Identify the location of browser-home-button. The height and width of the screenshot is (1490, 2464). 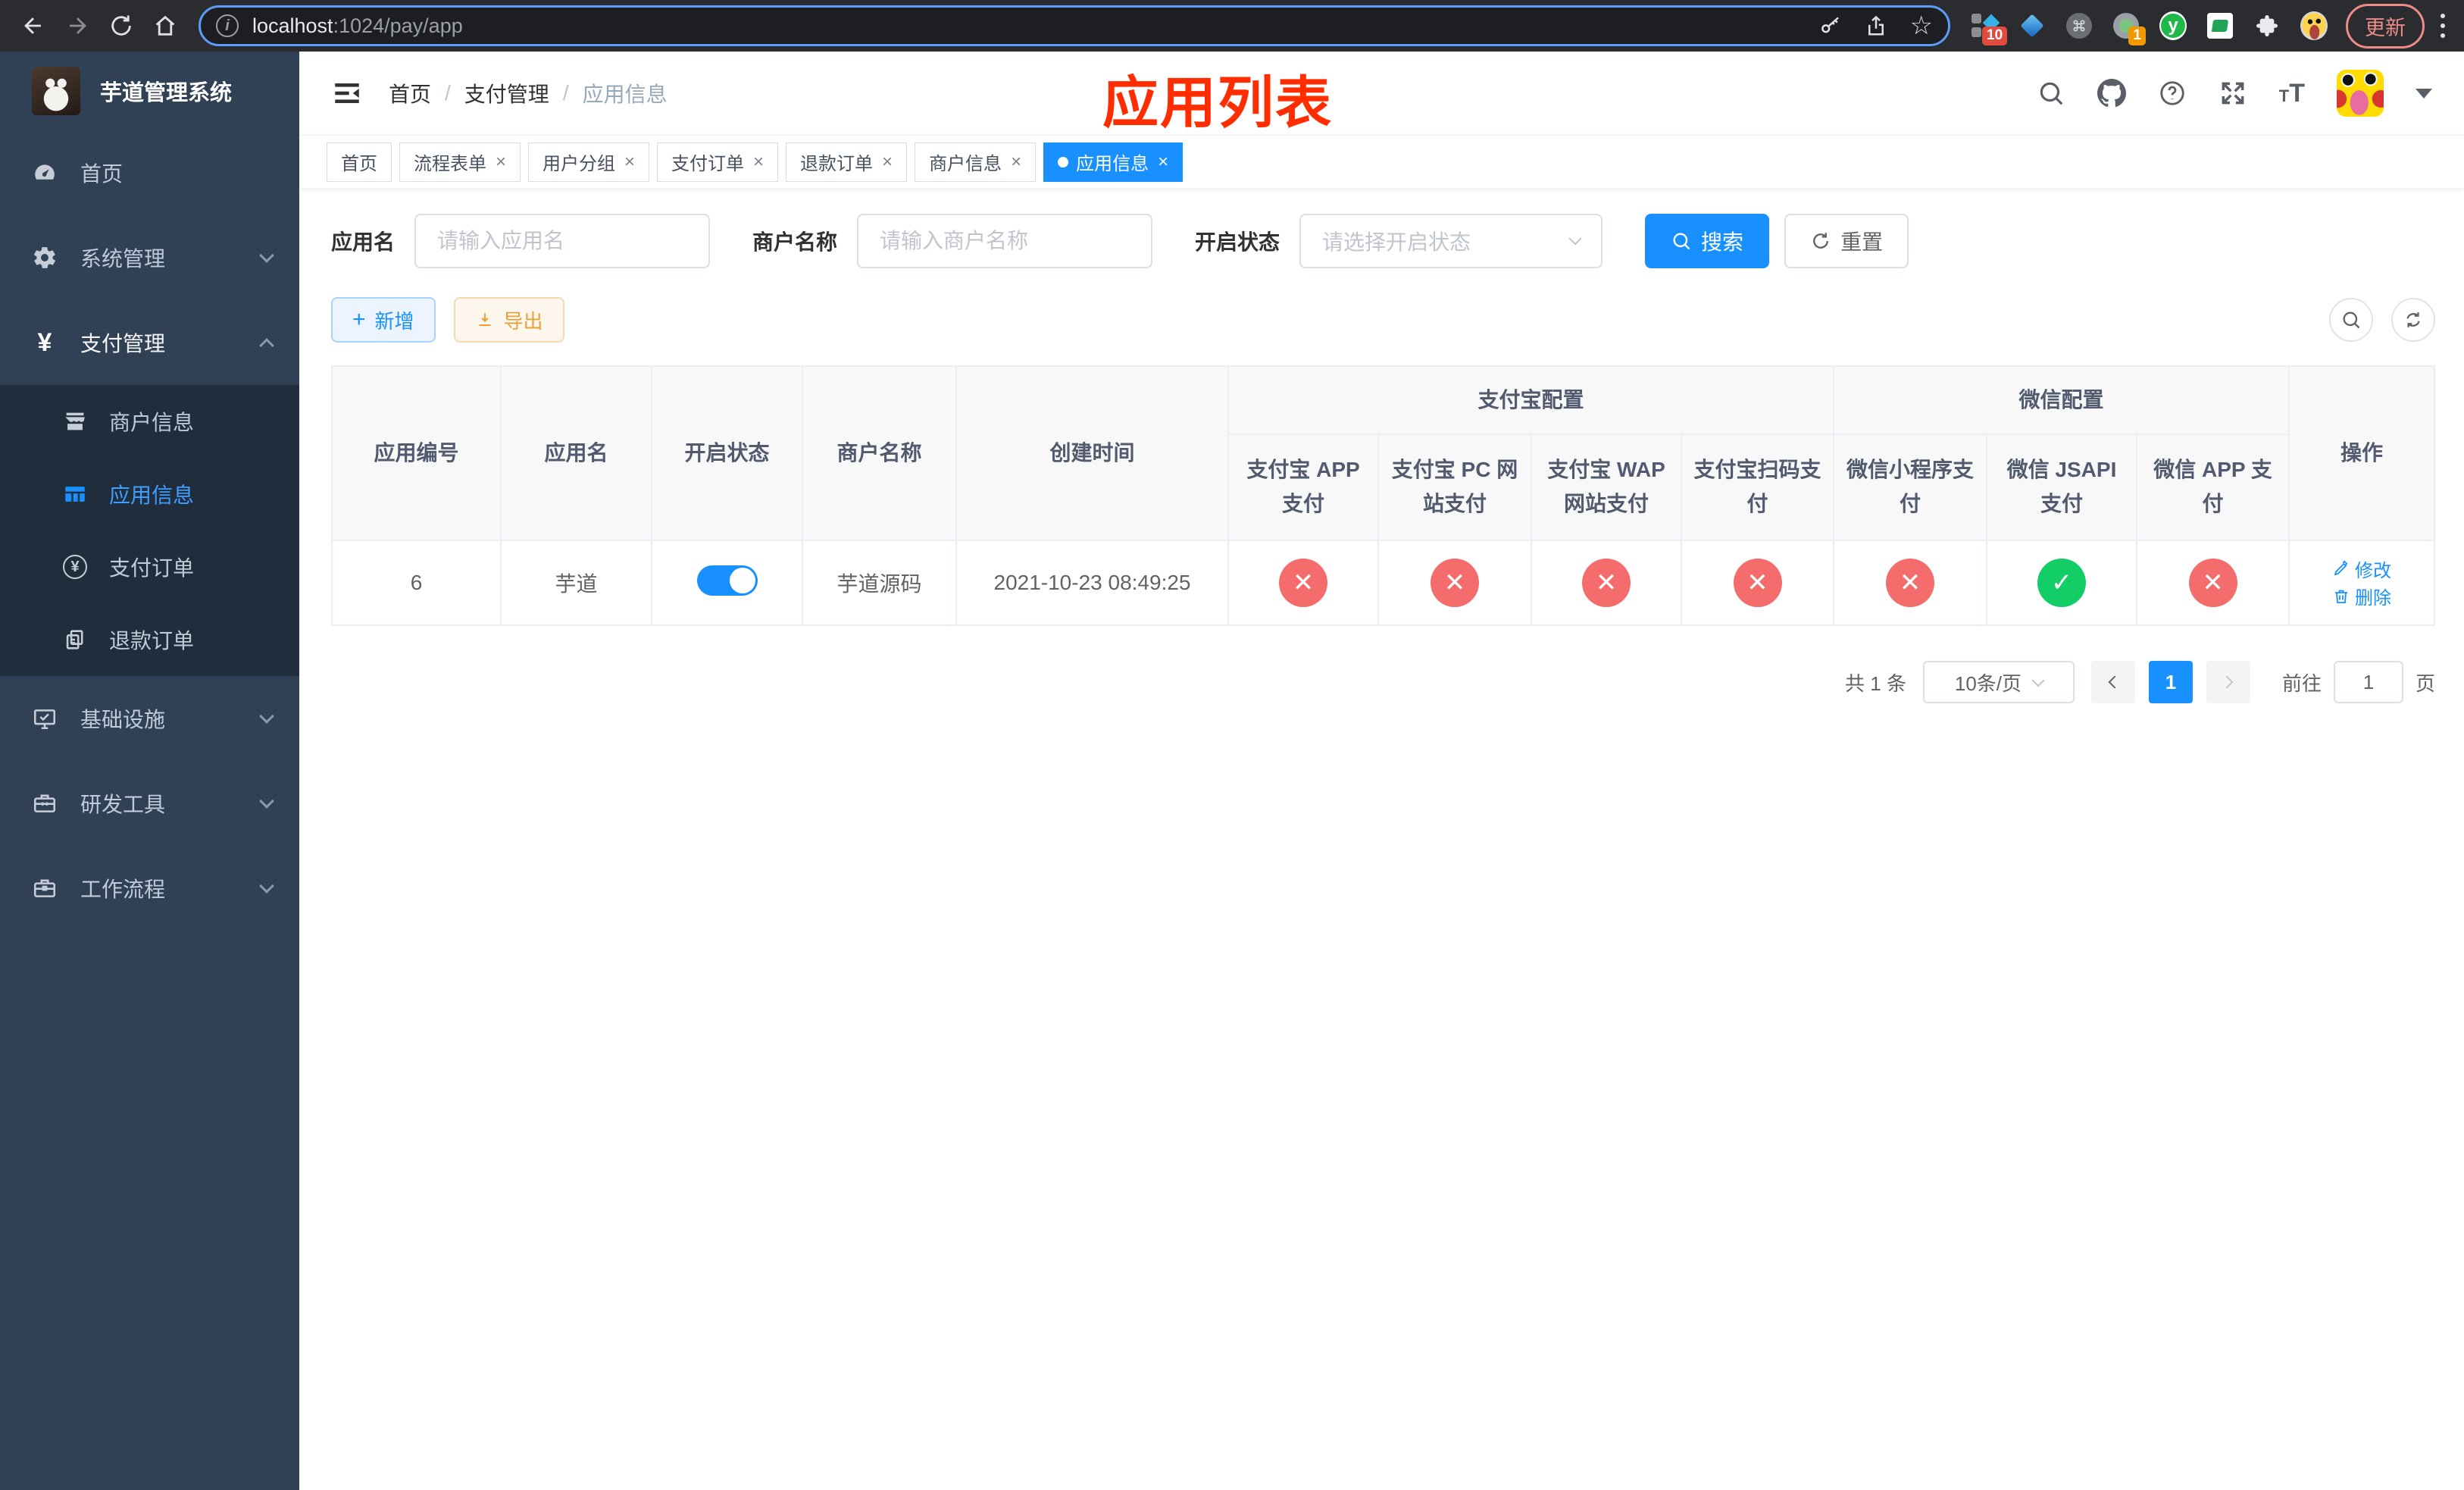
(165, 26).